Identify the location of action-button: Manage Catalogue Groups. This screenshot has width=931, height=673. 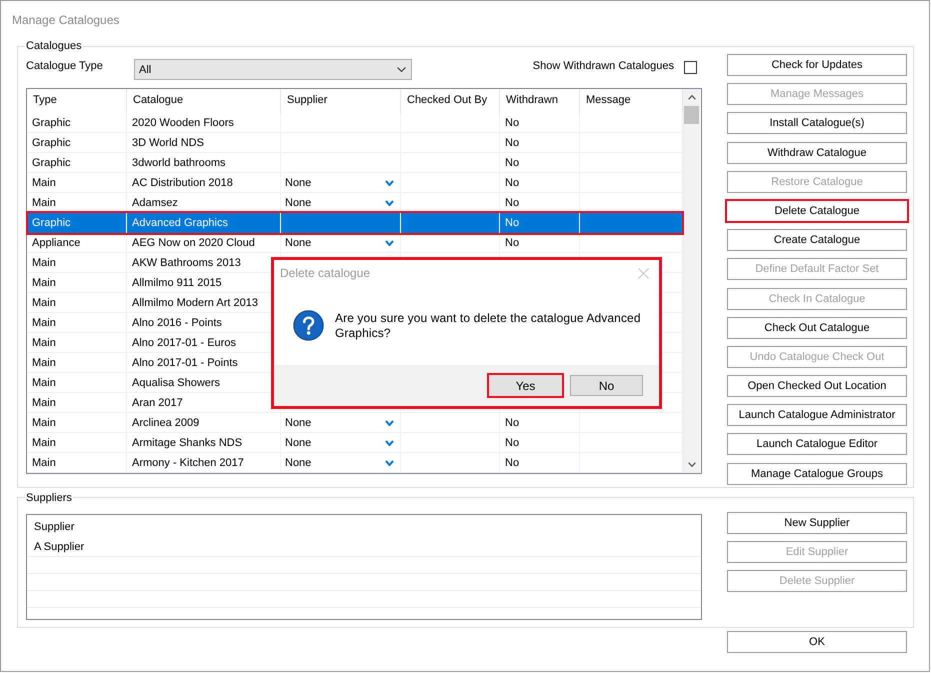
(817, 473).